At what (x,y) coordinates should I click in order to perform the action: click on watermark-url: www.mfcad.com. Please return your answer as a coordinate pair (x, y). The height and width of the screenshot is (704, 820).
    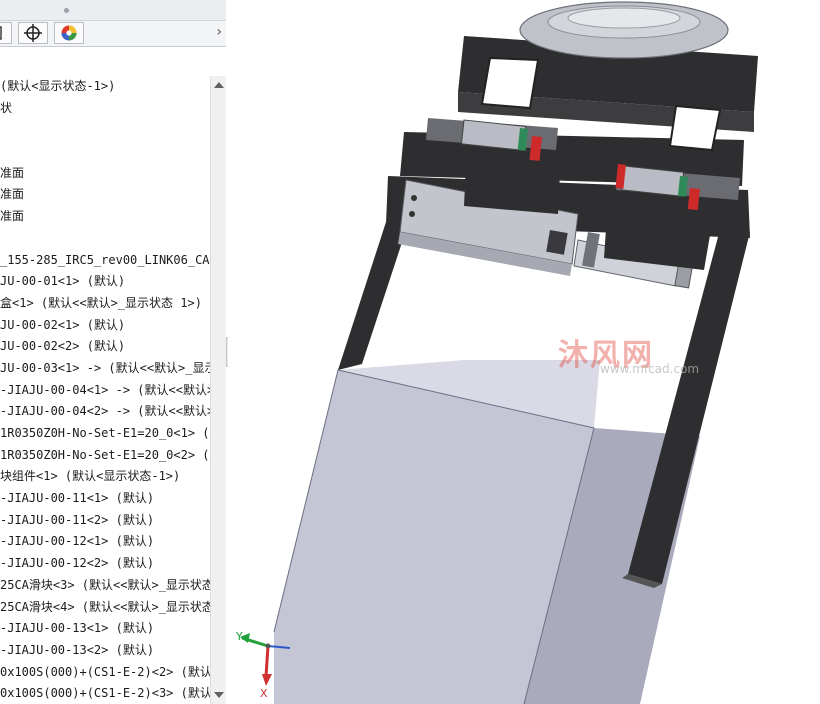
    Looking at the image, I should click on (650, 369).